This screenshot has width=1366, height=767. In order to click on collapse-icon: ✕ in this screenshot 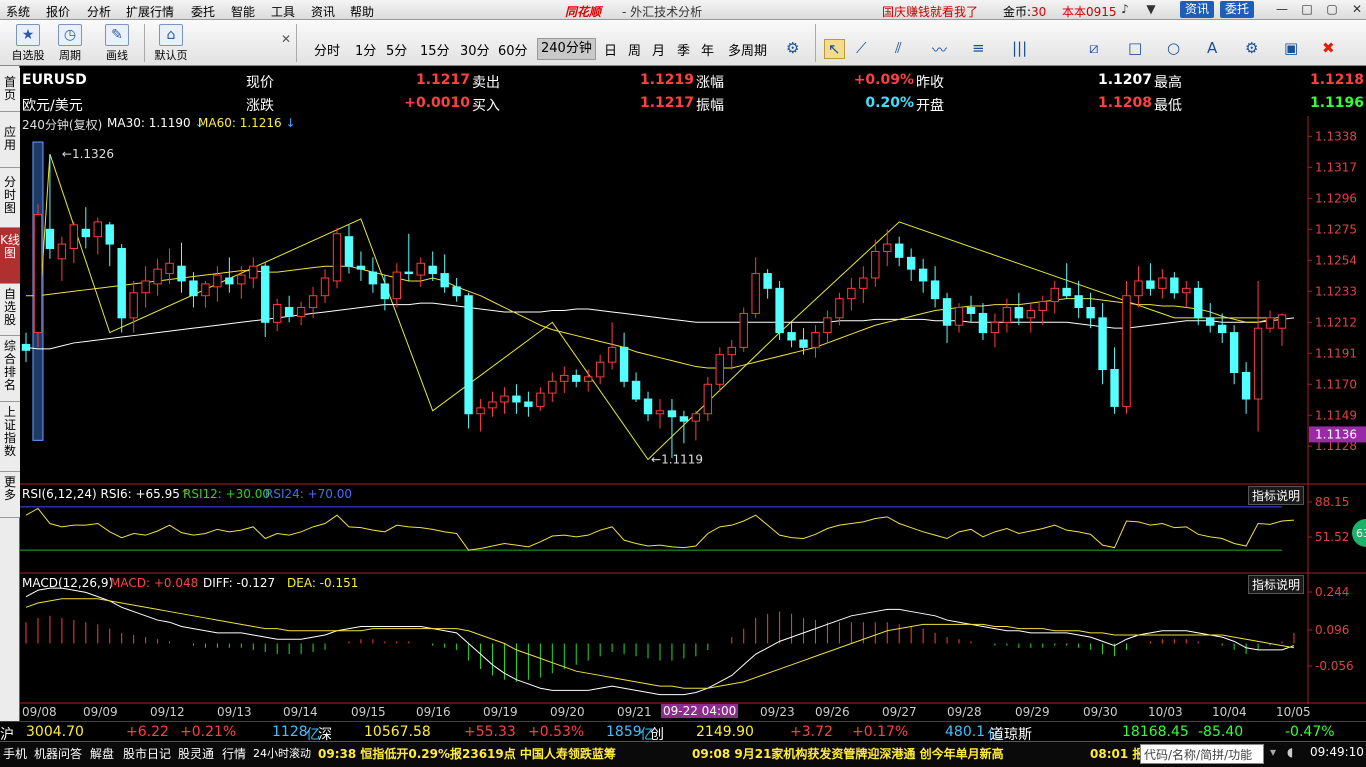, I will do `click(286, 39)`.